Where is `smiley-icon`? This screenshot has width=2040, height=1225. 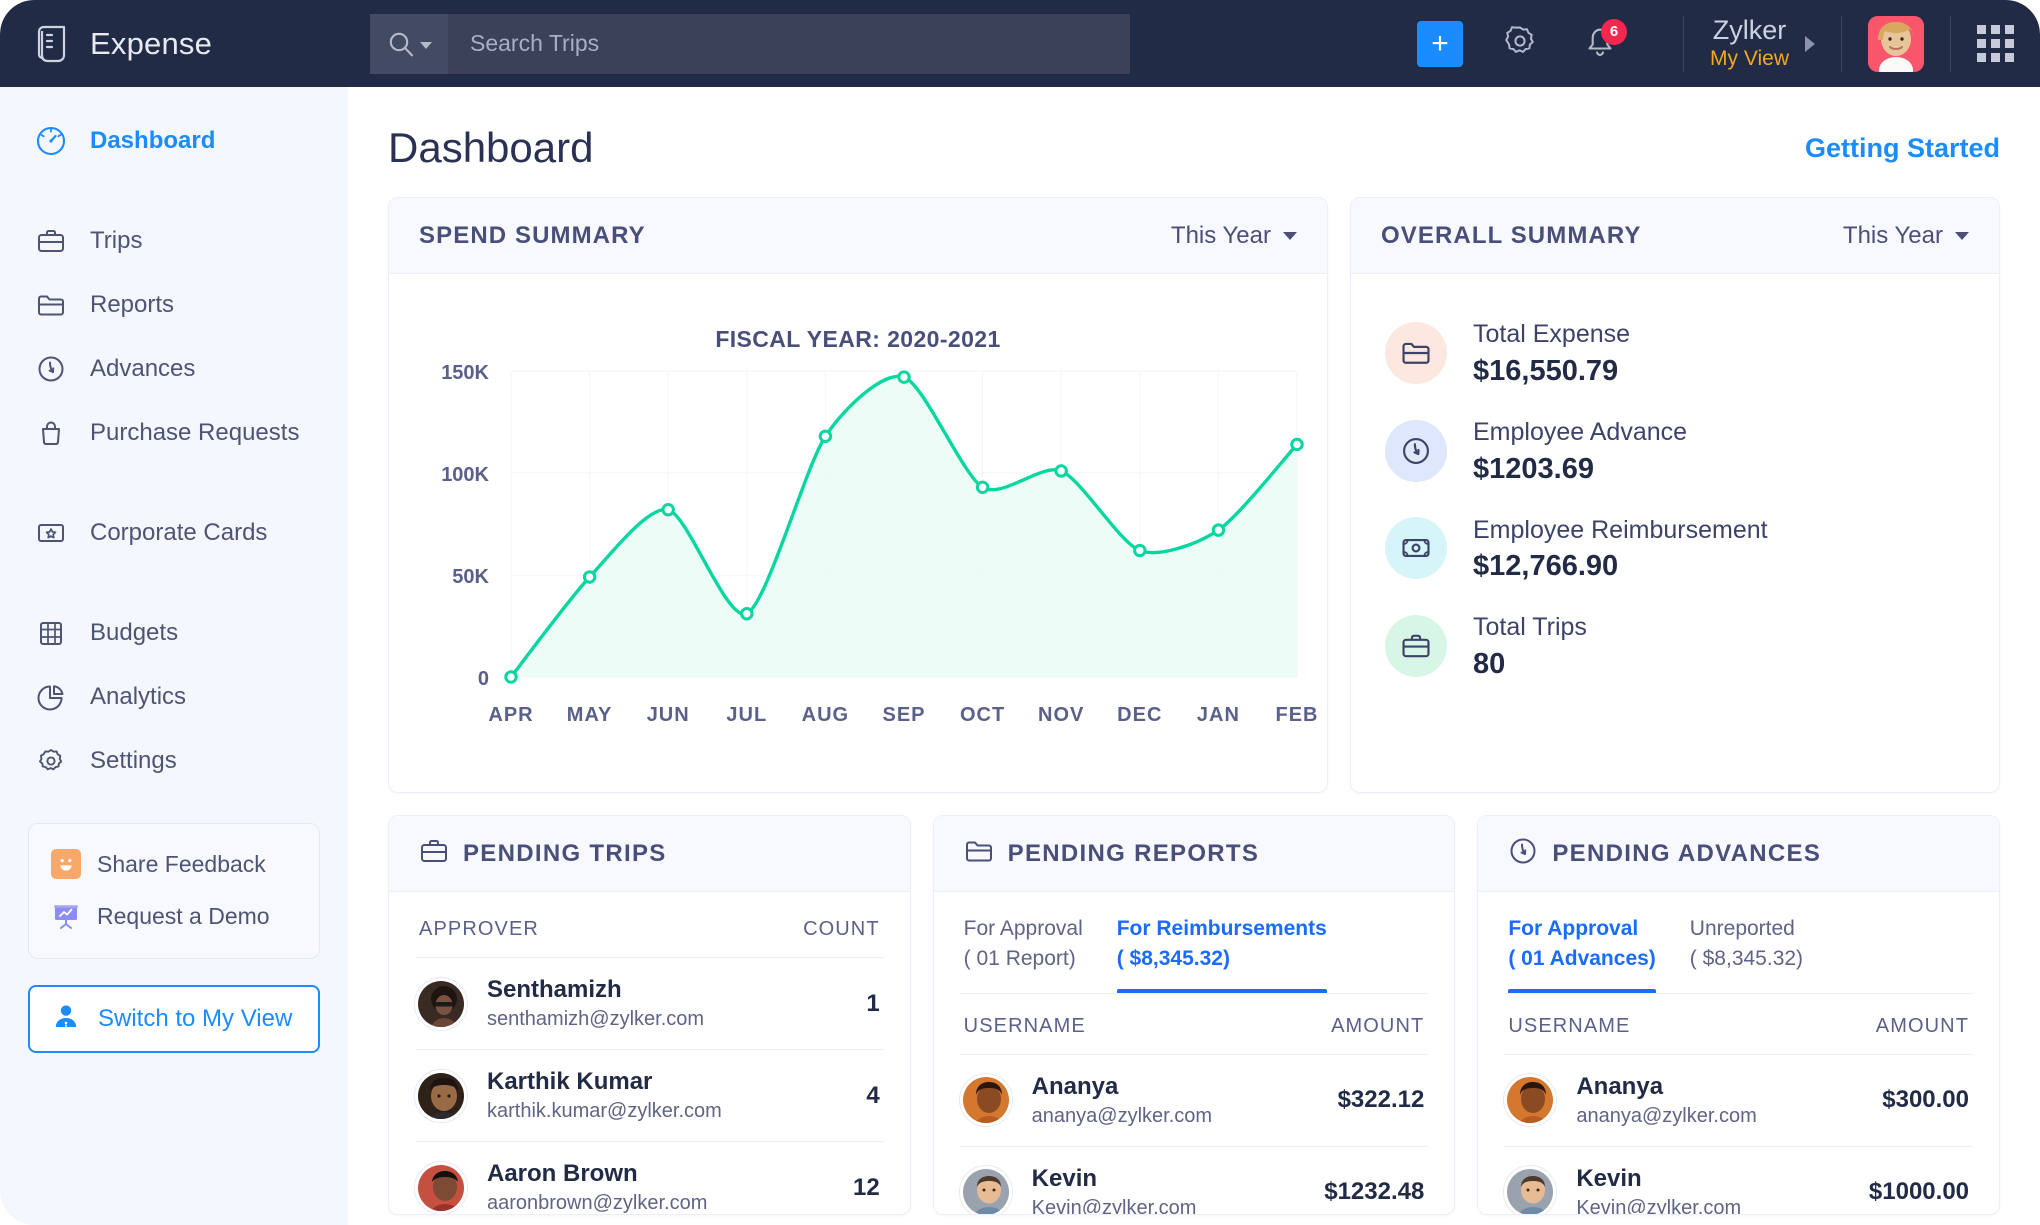
smiley-icon is located at coordinates (66, 864).